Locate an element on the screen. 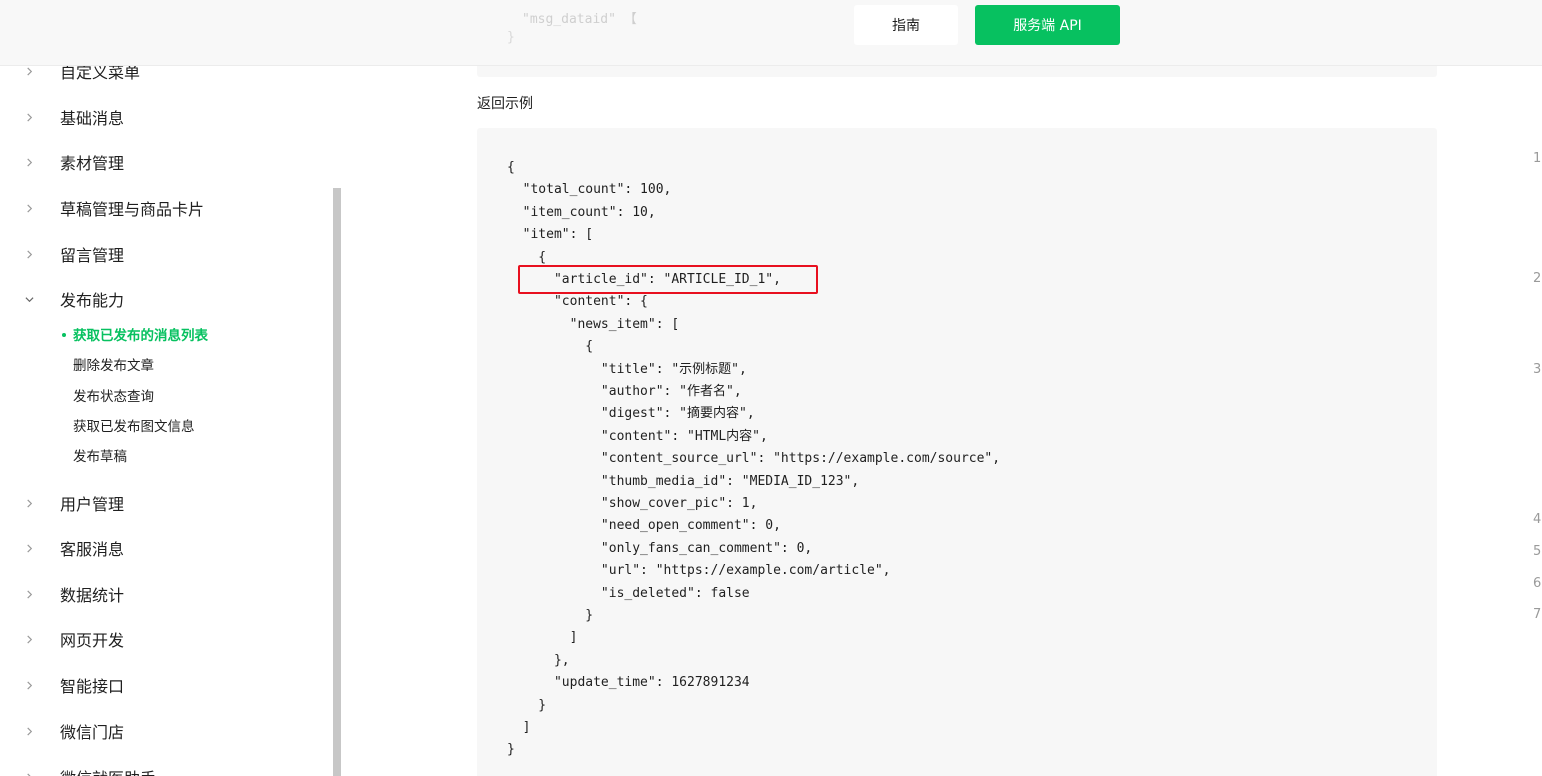  gutter-number: 1 is located at coordinates (1537, 158).